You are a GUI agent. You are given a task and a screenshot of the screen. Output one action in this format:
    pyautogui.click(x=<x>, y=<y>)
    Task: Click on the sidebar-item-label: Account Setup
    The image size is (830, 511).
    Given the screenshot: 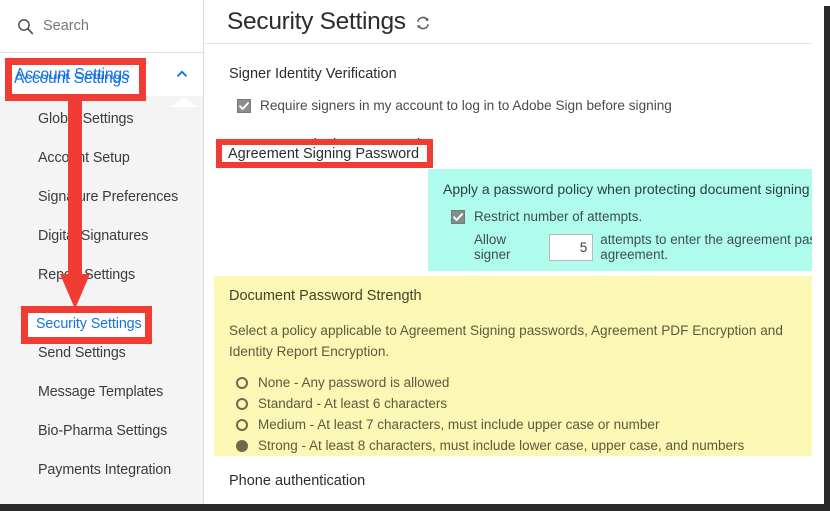 What is the action you would take?
    pyautogui.click(x=84, y=157)
    